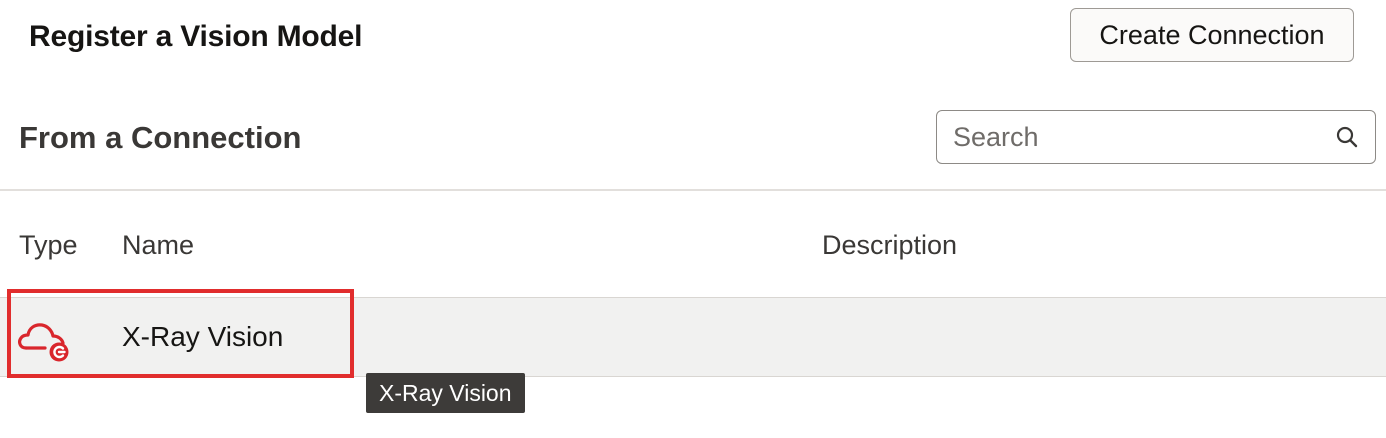  Describe the element at coordinates (445, 393) in the screenshot. I see `tooltip: X-Ray Vision` at that location.